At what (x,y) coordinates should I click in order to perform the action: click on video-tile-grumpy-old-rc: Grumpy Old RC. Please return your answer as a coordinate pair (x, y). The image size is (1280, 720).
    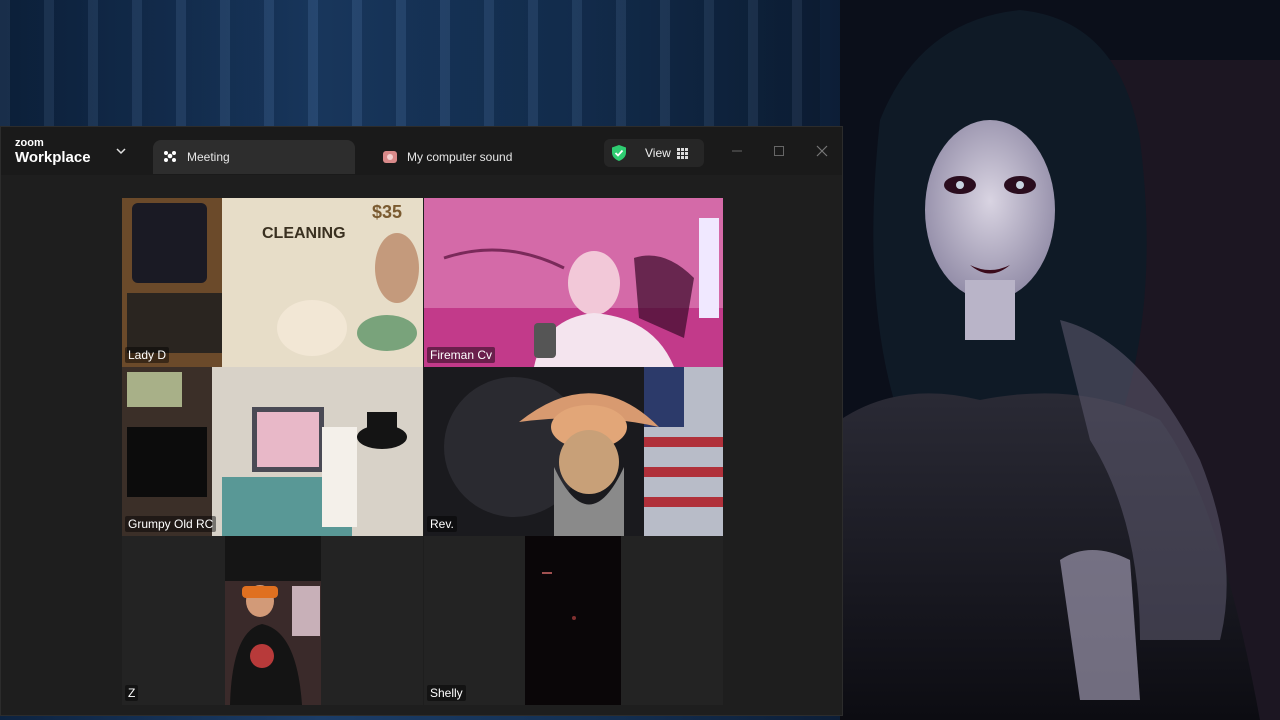
    Looking at the image, I should click on (272, 451).